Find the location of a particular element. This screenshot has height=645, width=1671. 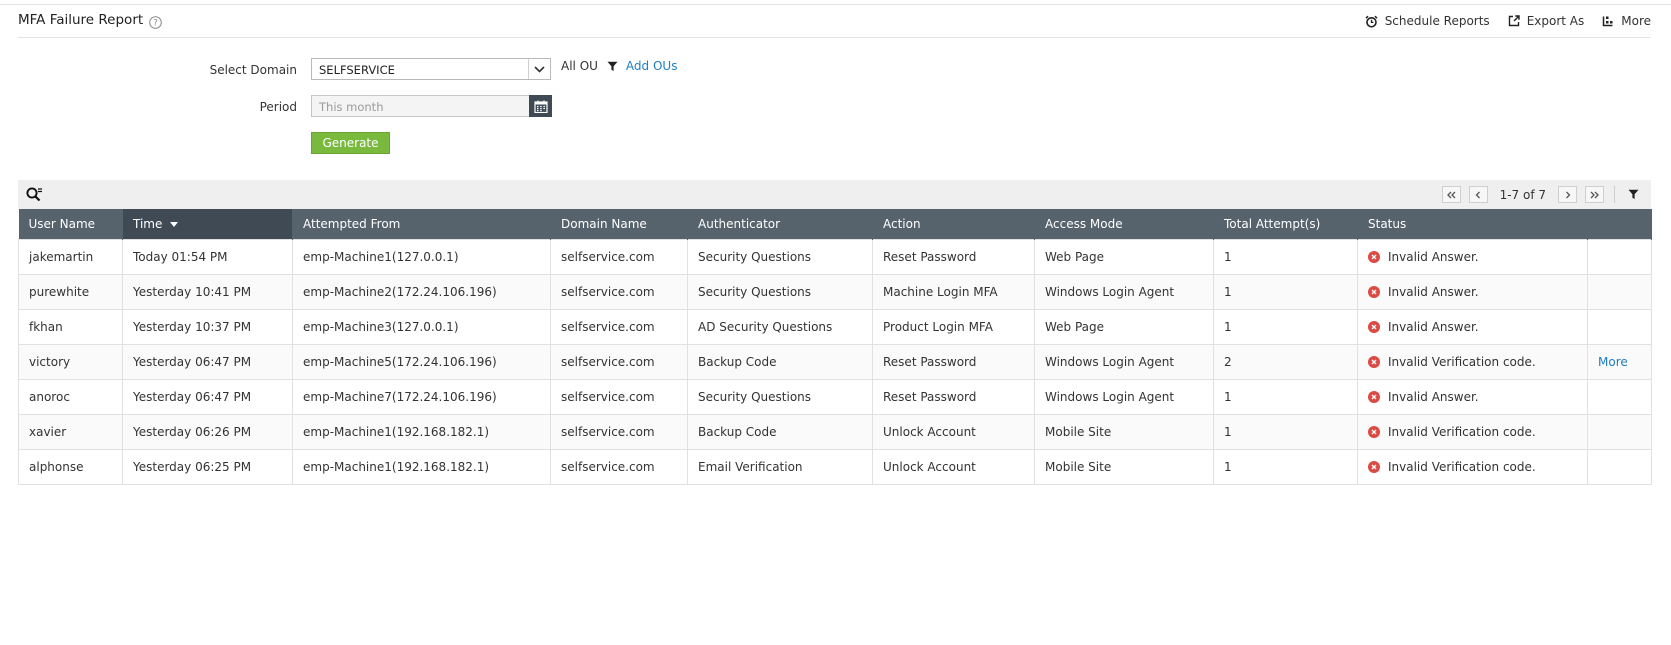

col-header-total-attempts: Total Attempt(s) is located at coordinates (1285, 224).